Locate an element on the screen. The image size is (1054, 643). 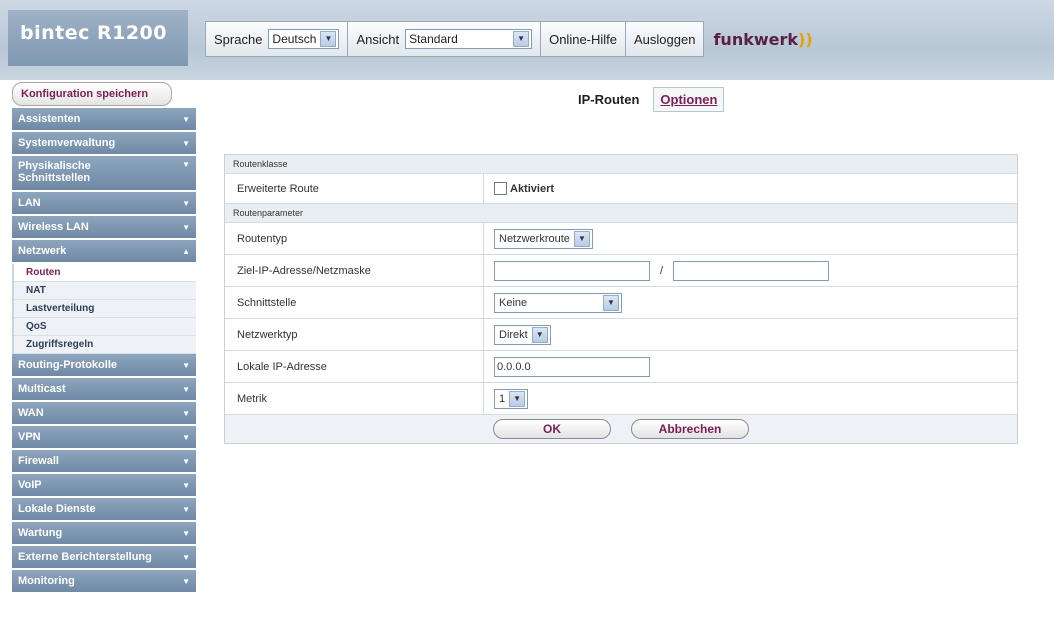
erweiterte-route-value: Aktiviert is located at coordinates (750, 188).